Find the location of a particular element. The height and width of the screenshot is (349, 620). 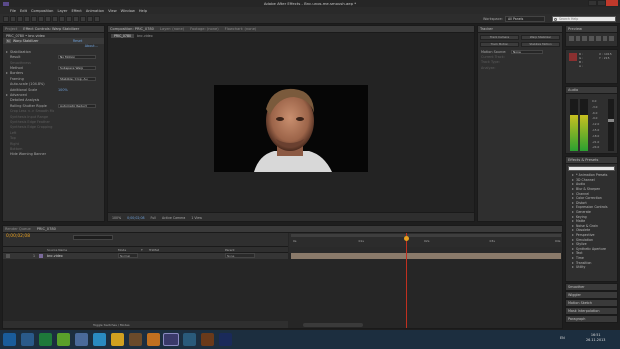

audio-slider-handle is located at coordinates (611, 120).